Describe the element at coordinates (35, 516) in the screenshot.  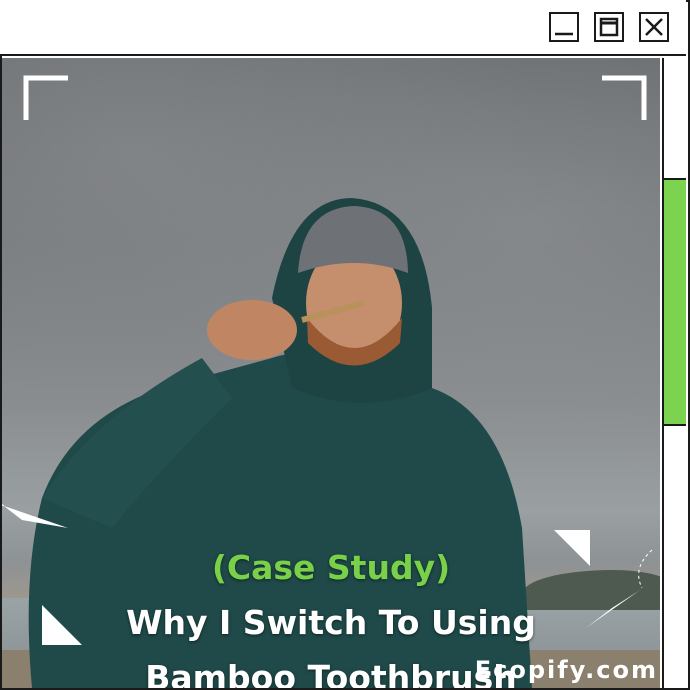
I see `paper-plane-left-icon` at that location.